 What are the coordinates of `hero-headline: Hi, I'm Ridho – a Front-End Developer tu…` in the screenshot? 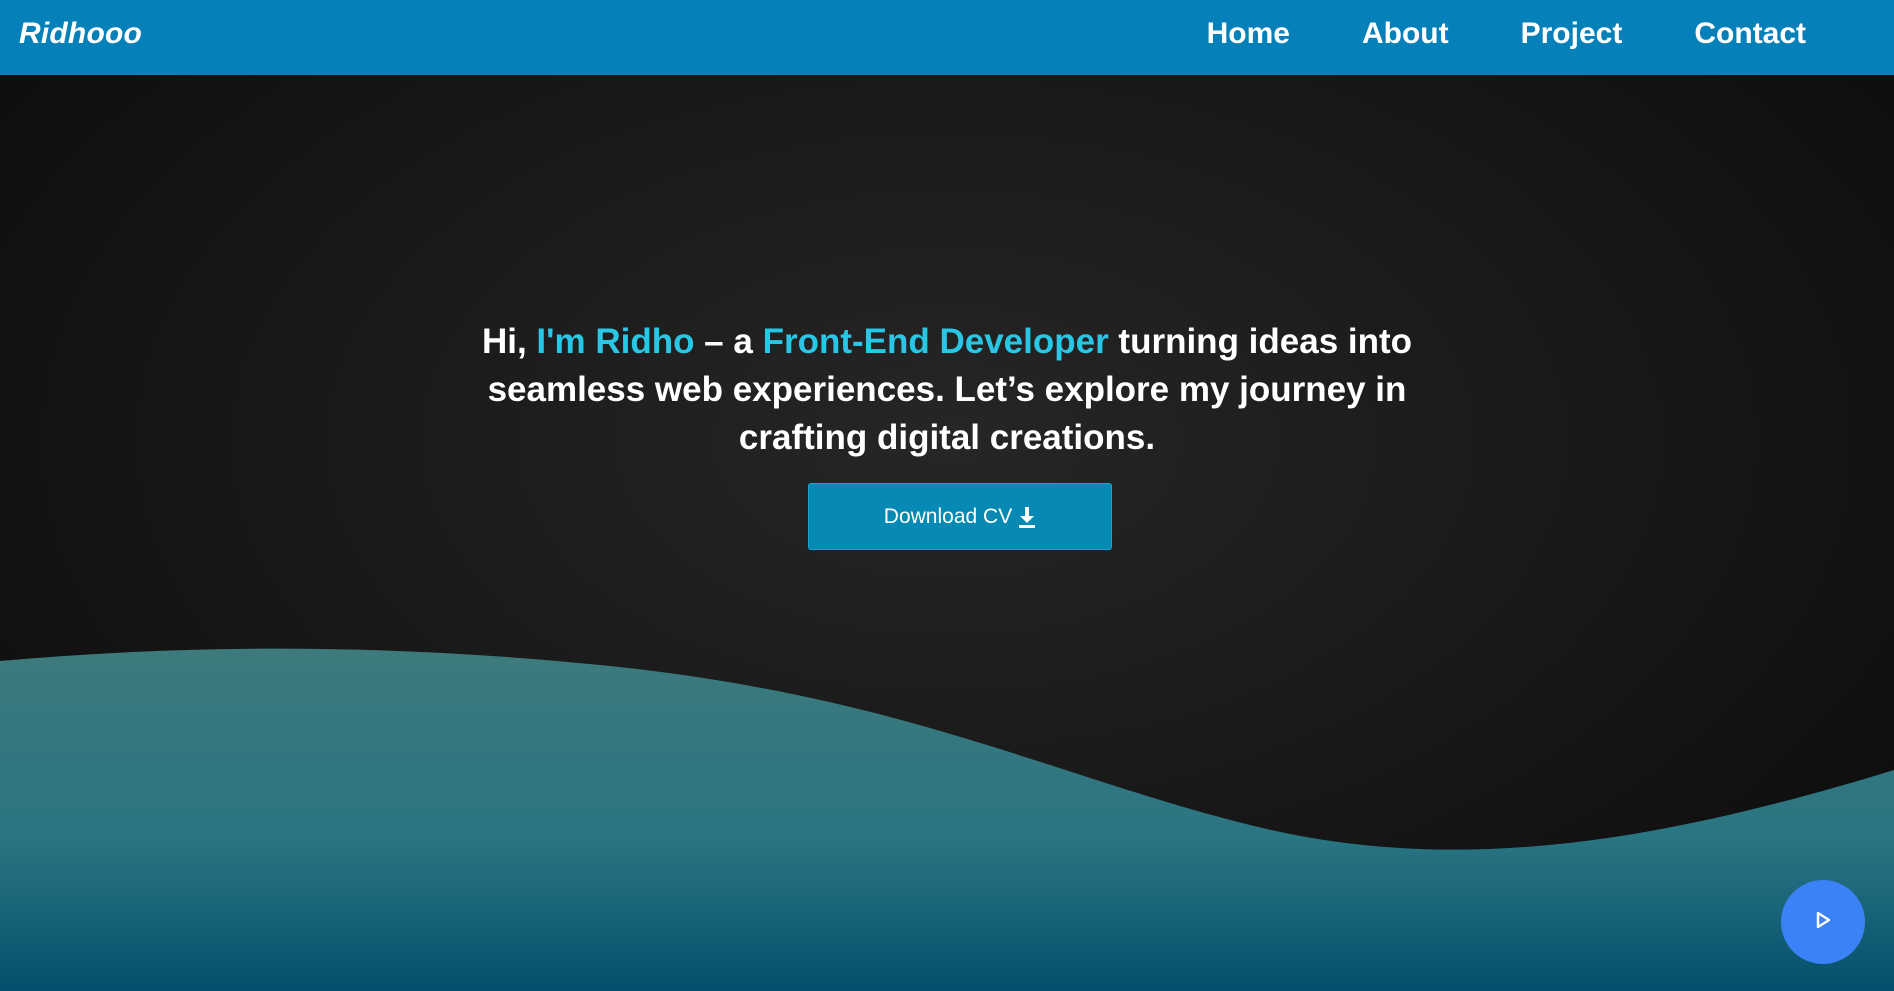 It's located at (947, 390).